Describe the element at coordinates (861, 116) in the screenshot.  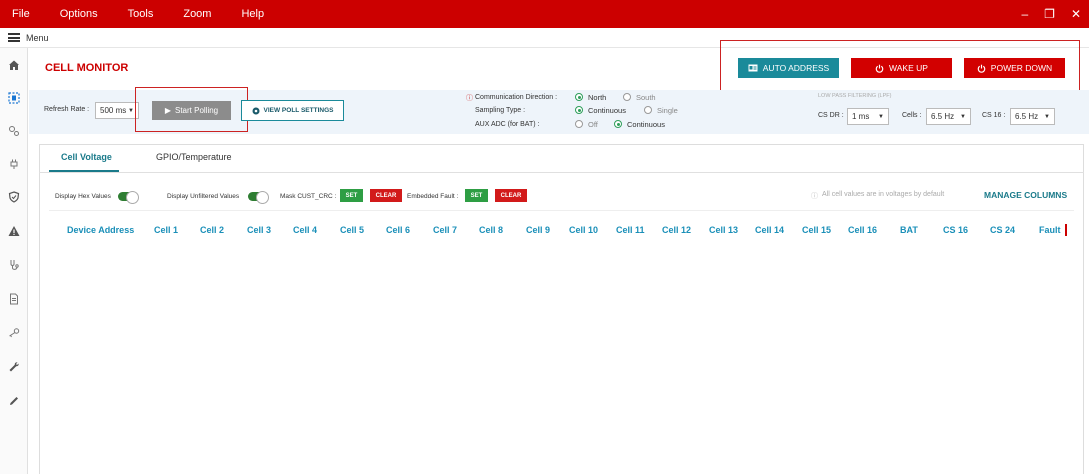
I see `cs-dr-value: 1 ms` at that location.